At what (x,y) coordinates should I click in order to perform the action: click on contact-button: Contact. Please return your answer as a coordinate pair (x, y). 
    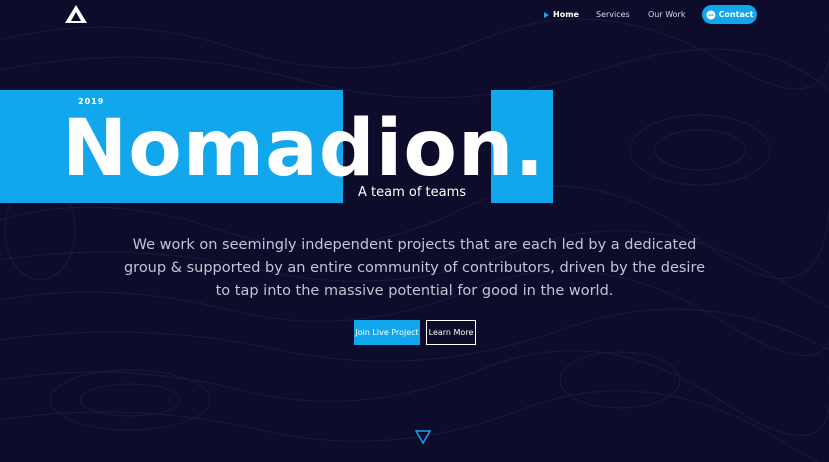
    Looking at the image, I should click on (729, 14).